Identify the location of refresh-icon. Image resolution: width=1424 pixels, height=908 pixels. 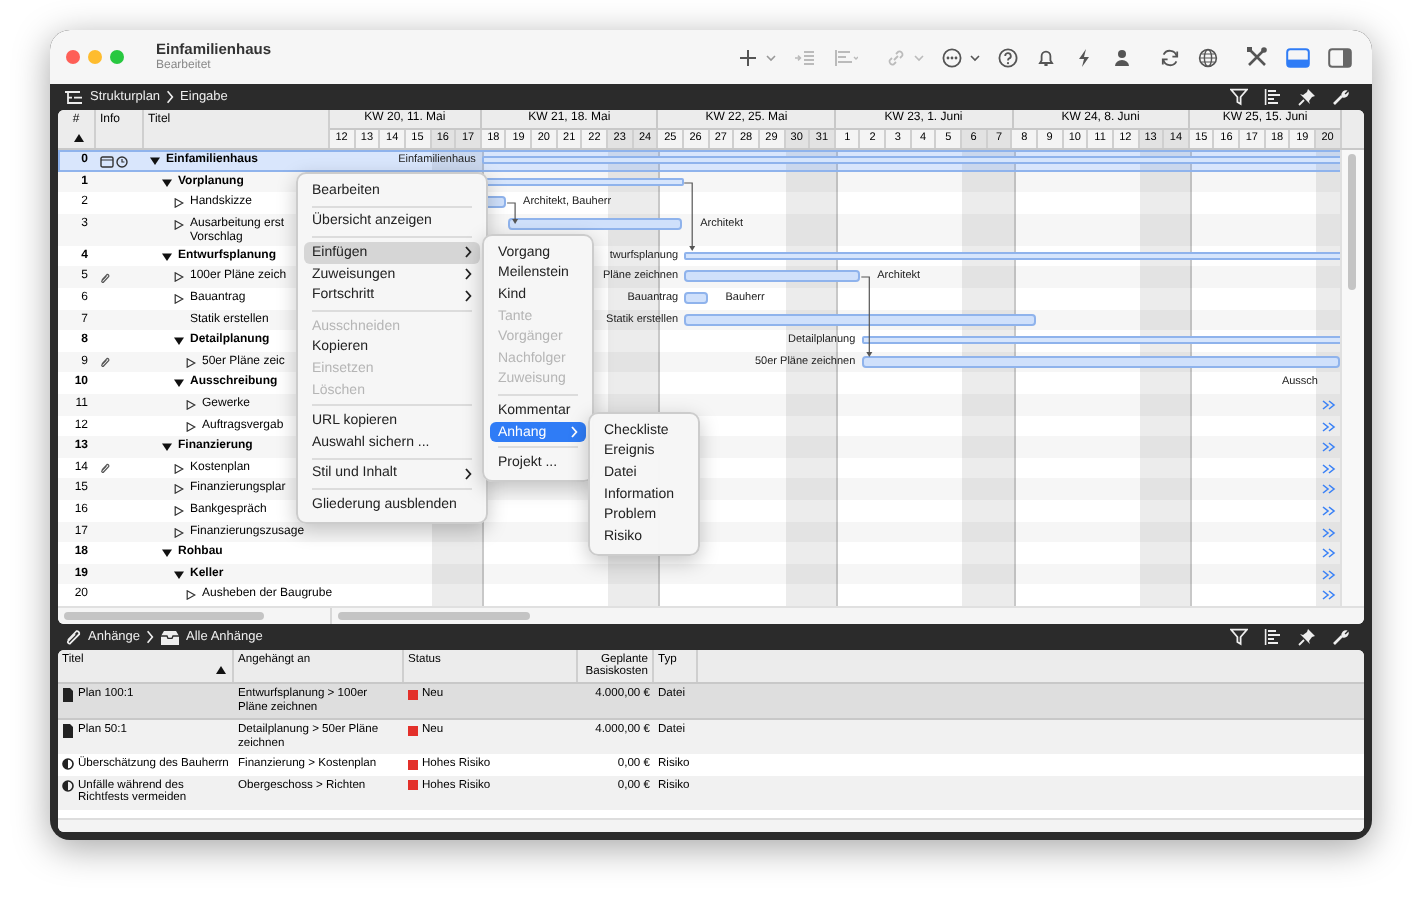
(1170, 57).